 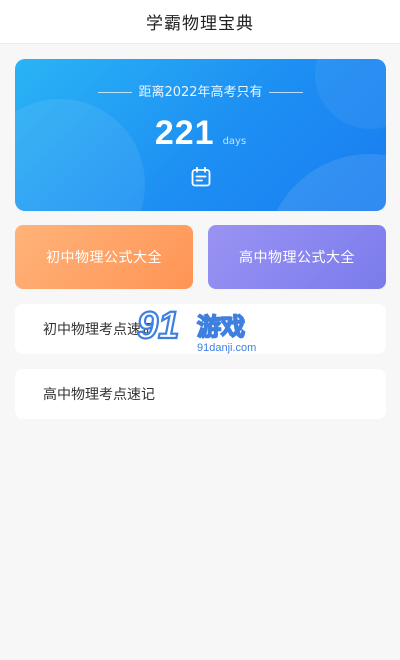 What do you see at coordinates (234, 141) in the screenshot?
I see `days-unit: days` at bounding box center [234, 141].